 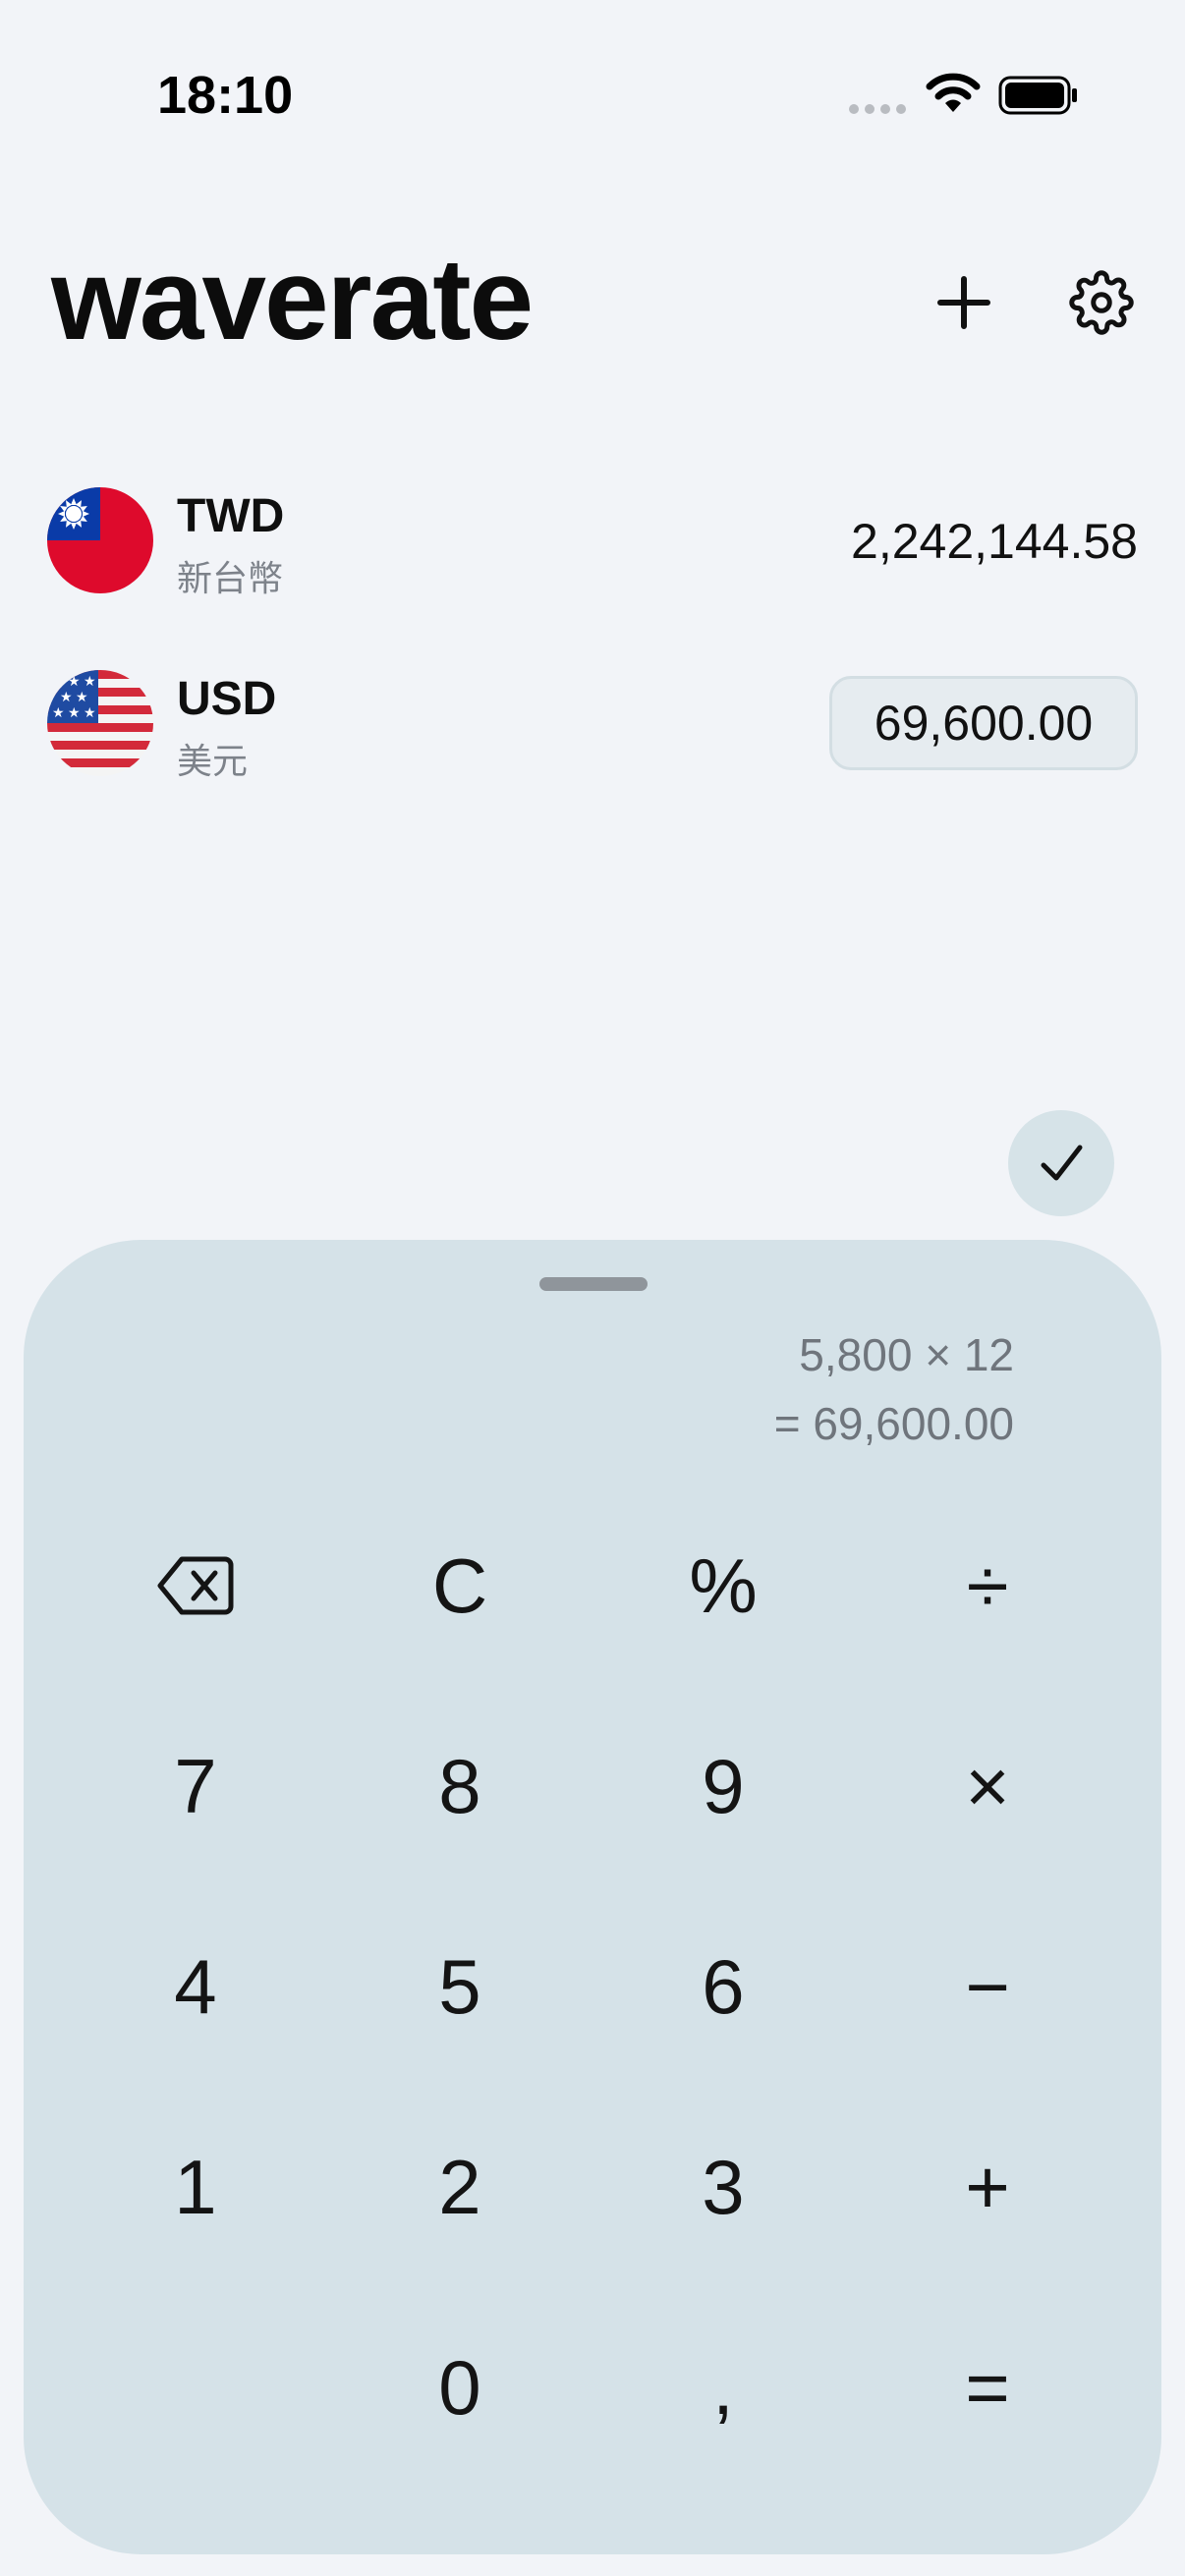 What do you see at coordinates (231, 578) in the screenshot?
I see `currency-name: 新台幣` at bounding box center [231, 578].